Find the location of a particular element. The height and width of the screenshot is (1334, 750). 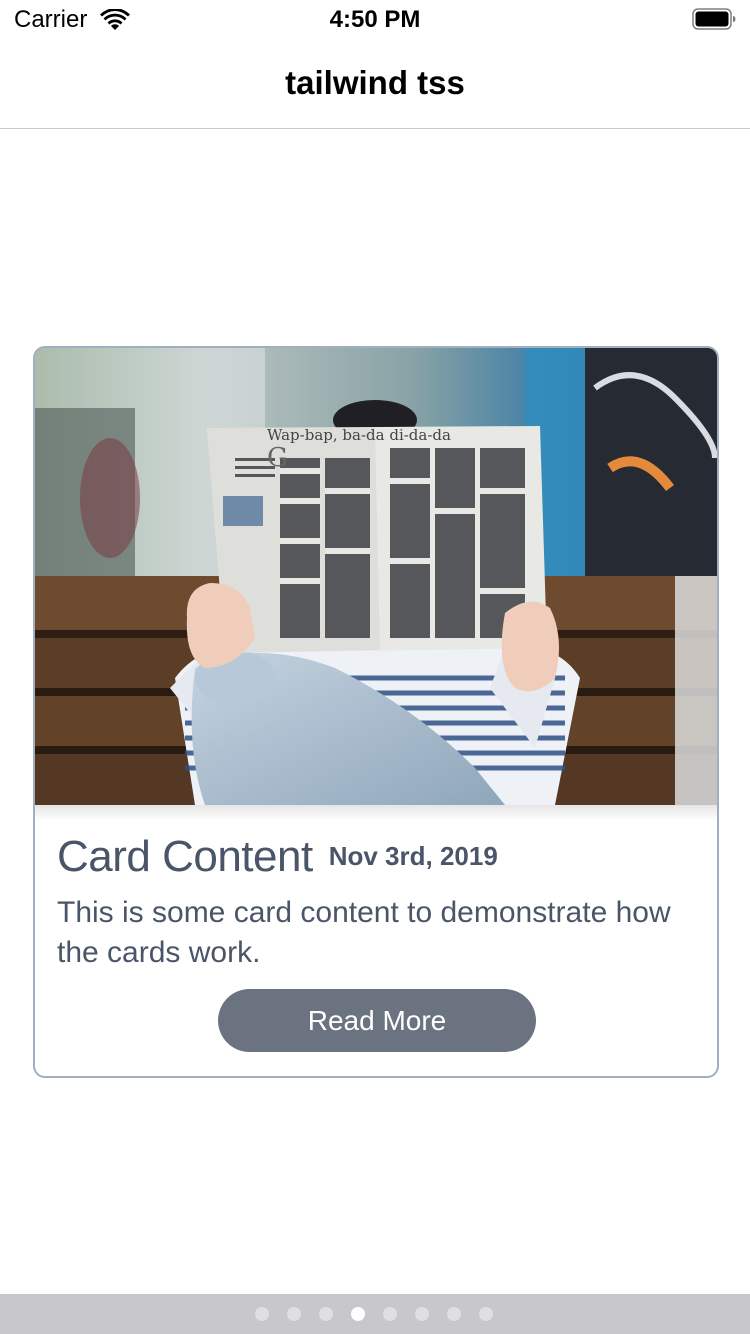

battery-icon is located at coordinates (714, 19).